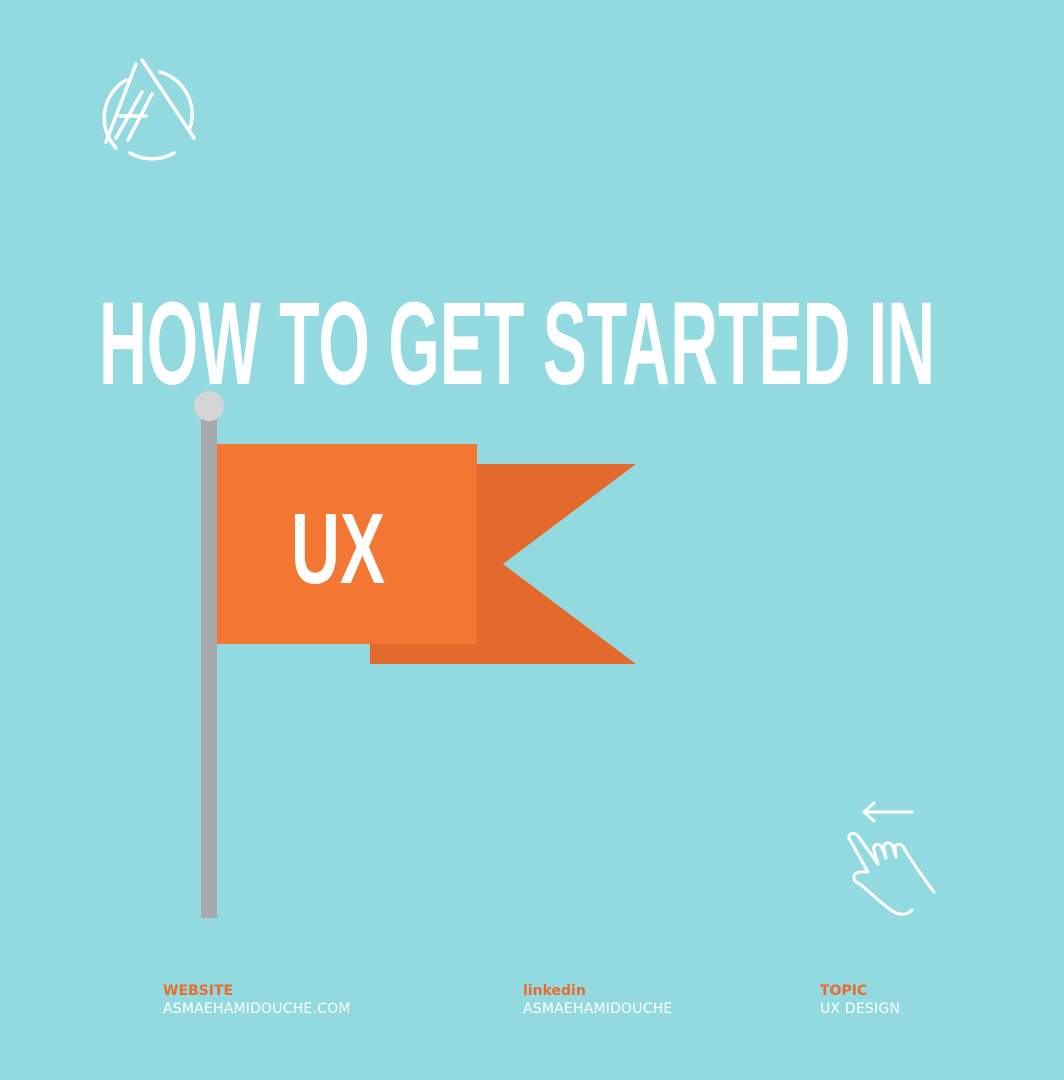 The height and width of the screenshot is (1080, 1064). Describe the element at coordinates (503, 564) in the screenshot. I see `flag-back-ribbon` at that location.